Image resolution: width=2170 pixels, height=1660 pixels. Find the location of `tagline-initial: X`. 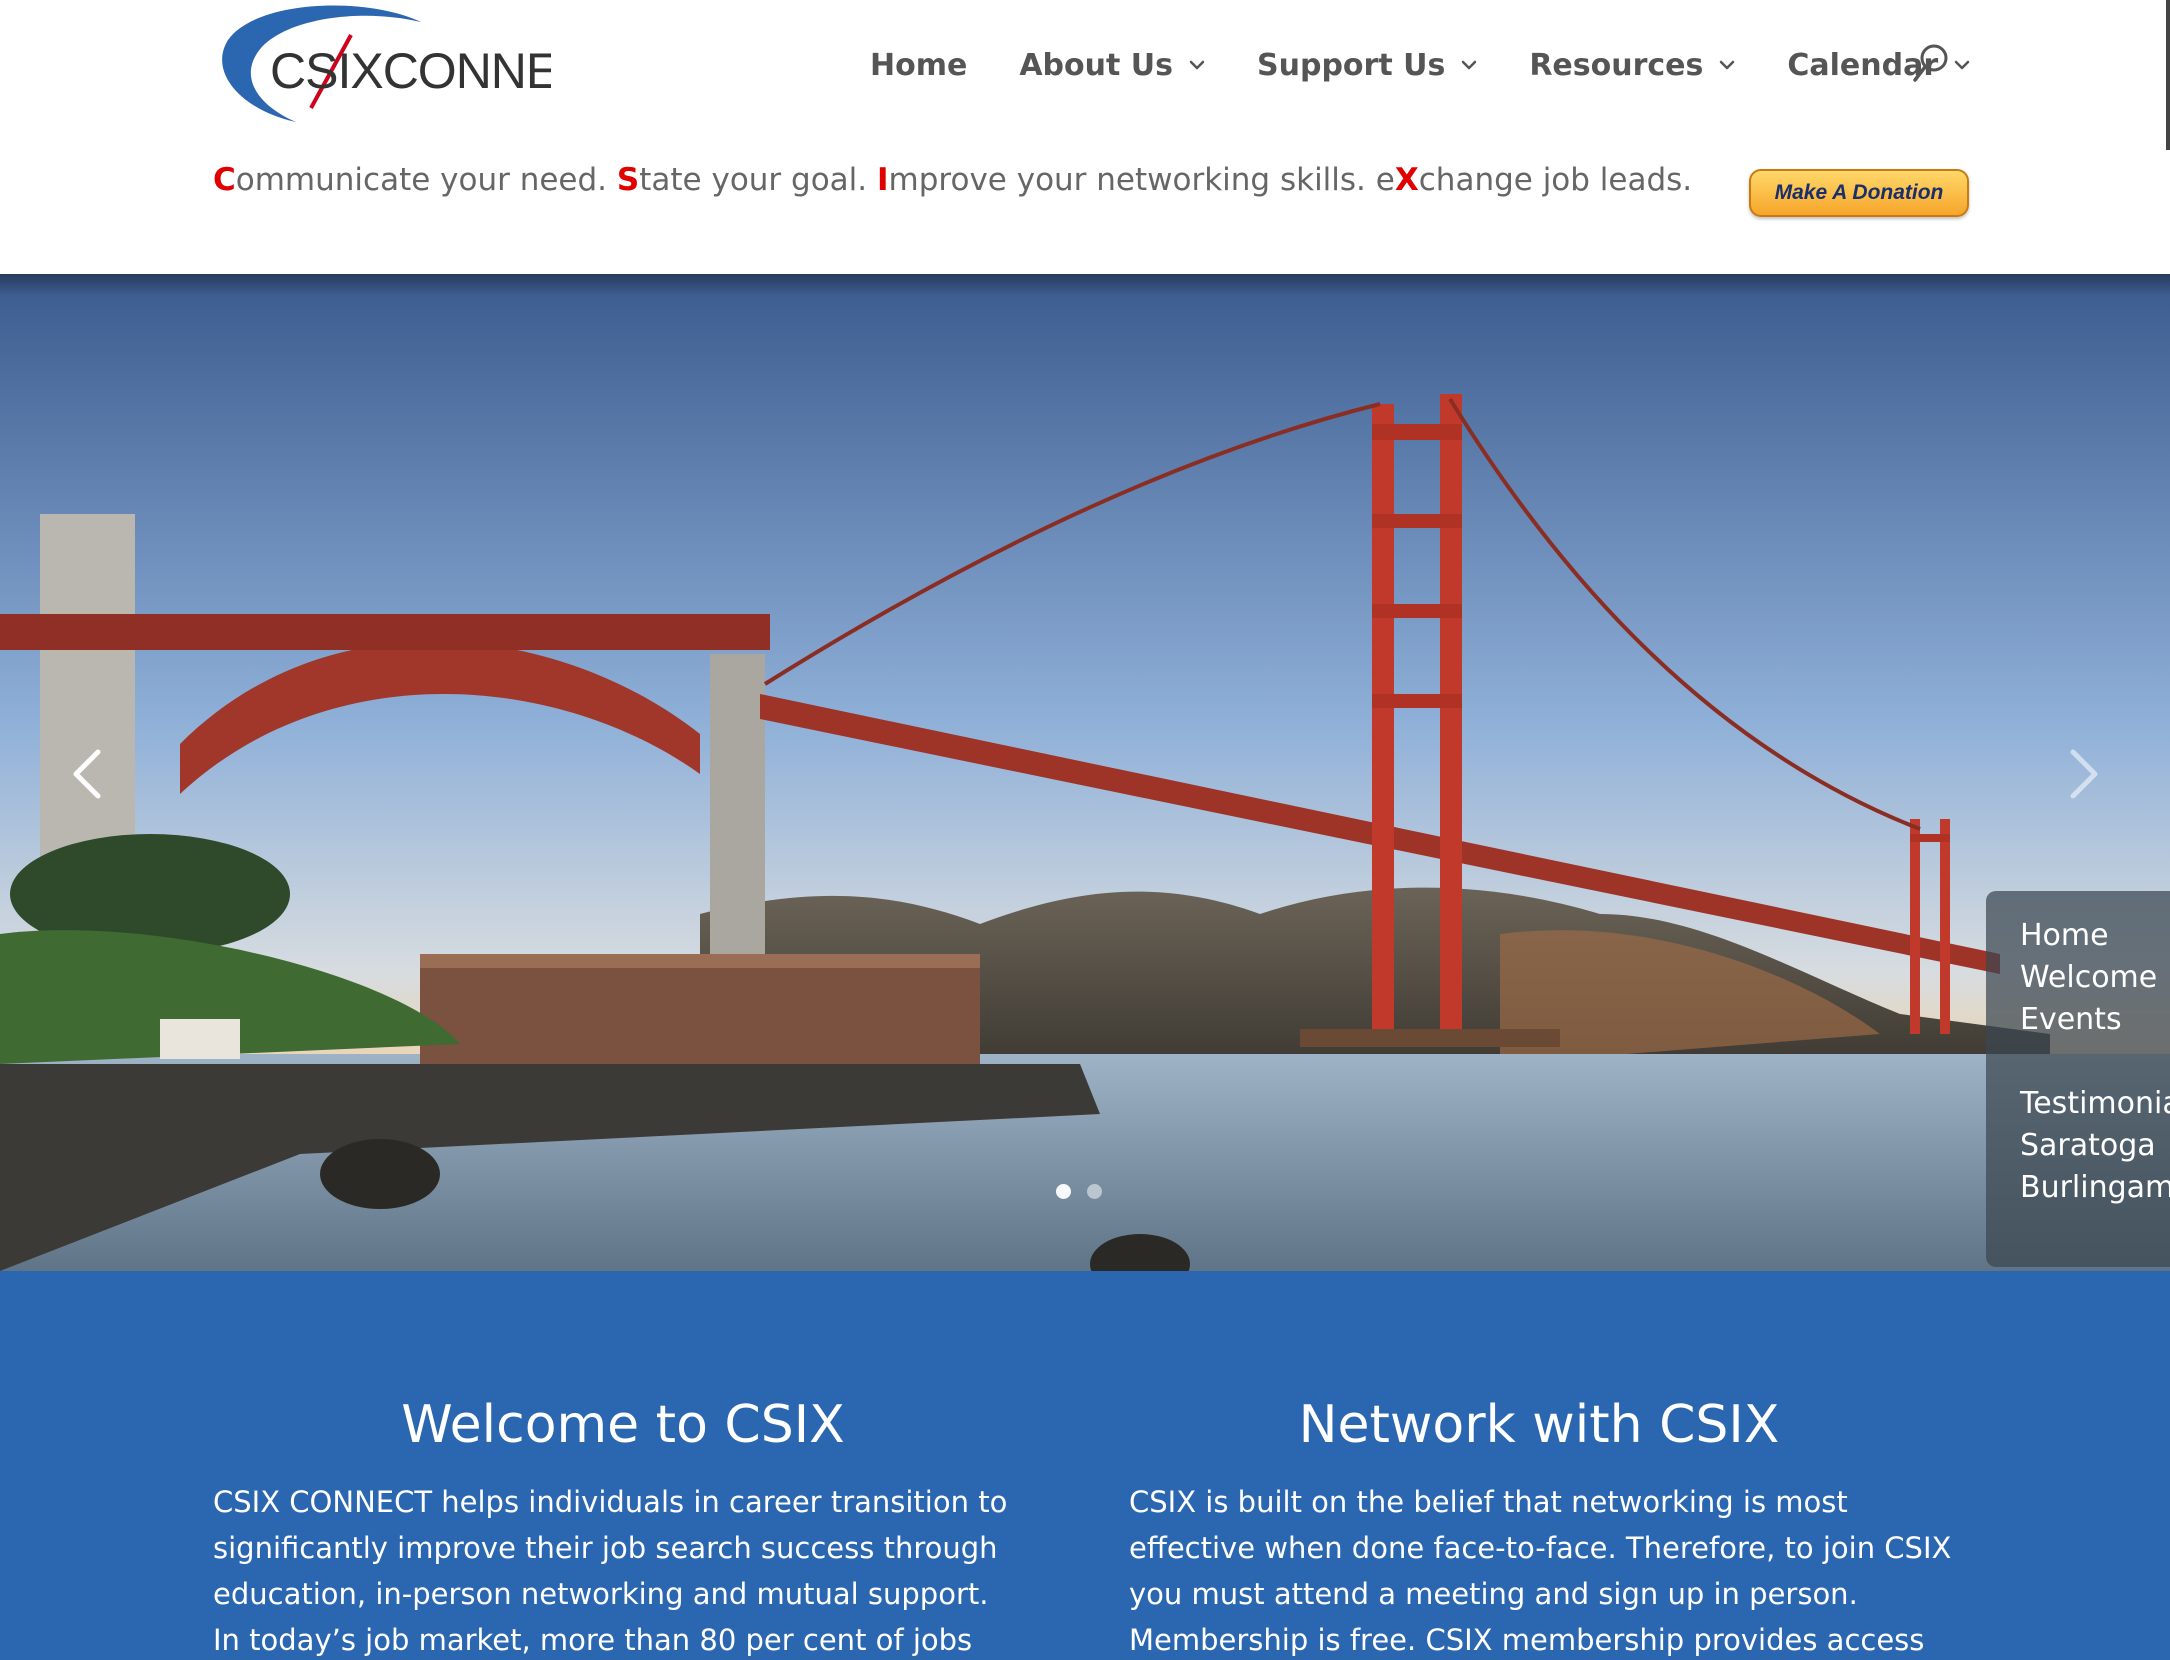

tagline-initial: X is located at coordinates (1406, 180).